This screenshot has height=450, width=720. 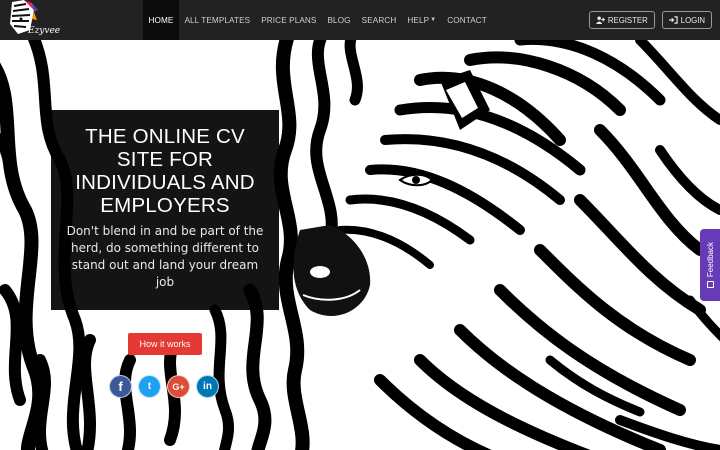 I want to click on nav-help-label: HELP, so click(x=418, y=20).